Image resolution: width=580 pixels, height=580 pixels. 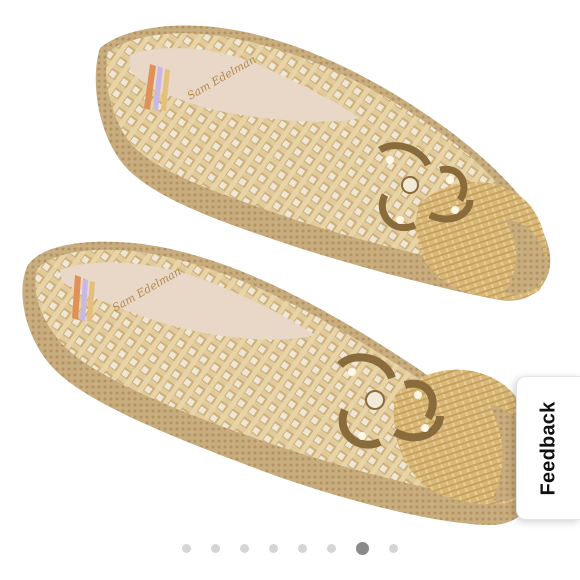 I want to click on carousel-dots, so click(x=290, y=548).